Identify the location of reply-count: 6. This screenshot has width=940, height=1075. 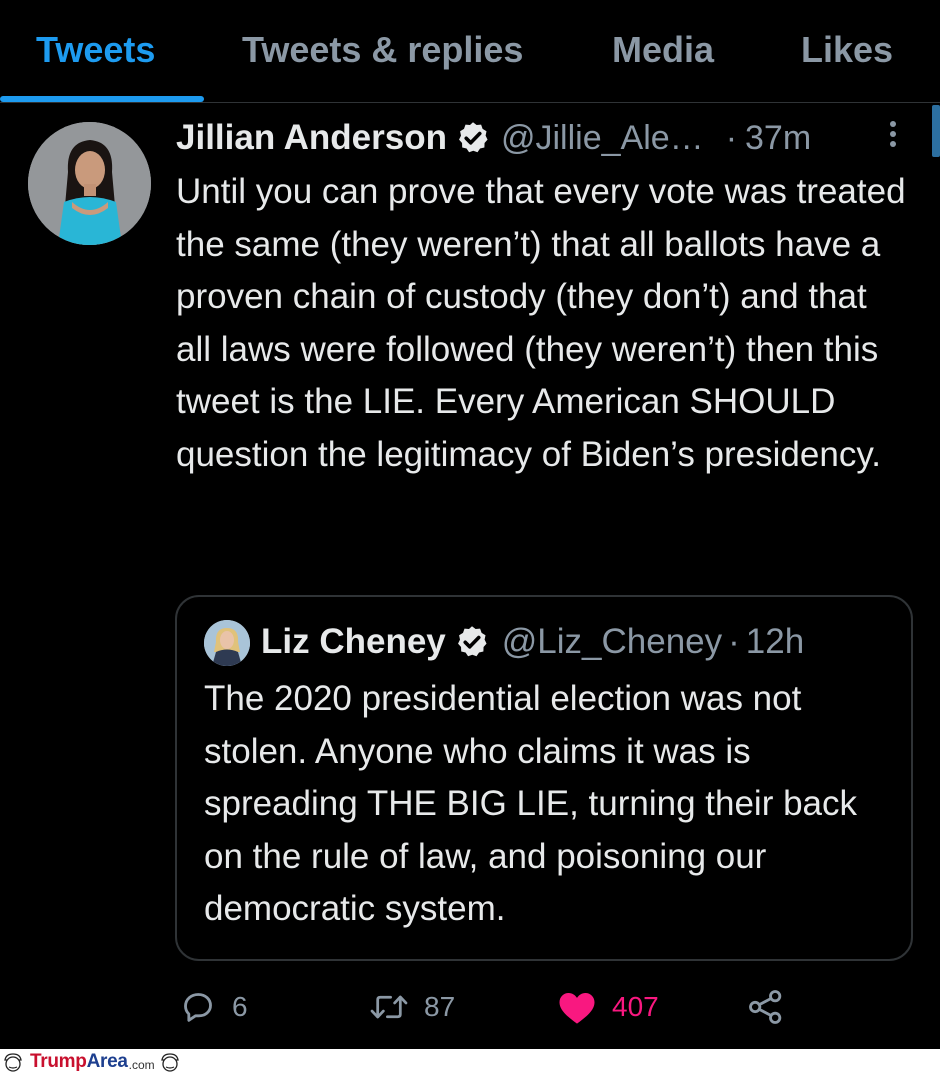
(240, 1006).